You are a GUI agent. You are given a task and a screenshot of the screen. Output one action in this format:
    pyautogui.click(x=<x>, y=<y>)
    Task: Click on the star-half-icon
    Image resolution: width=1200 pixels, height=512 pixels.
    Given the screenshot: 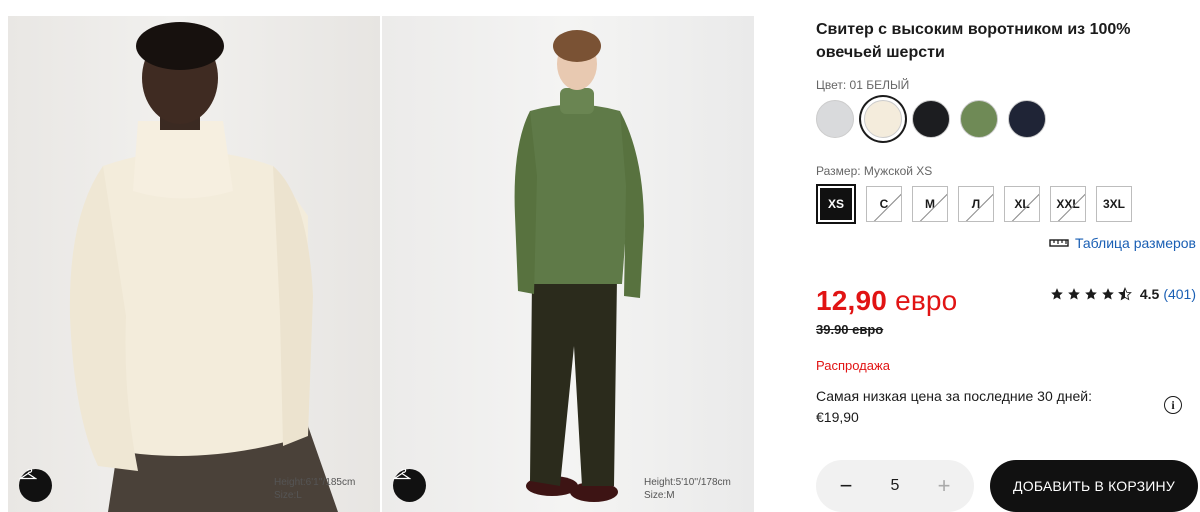 What is the action you would take?
    pyautogui.click(x=1124, y=294)
    